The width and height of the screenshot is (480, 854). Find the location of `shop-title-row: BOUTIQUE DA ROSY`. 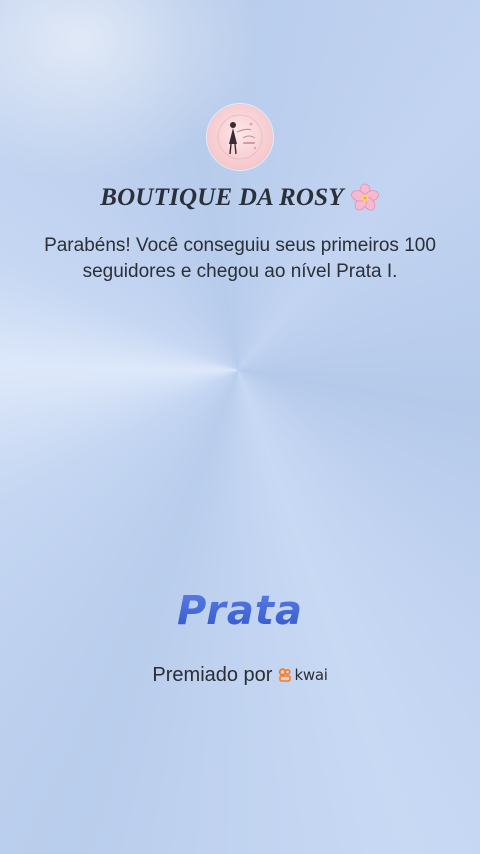

shop-title-row: BOUTIQUE DA ROSY is located at coordinates (240, 198).